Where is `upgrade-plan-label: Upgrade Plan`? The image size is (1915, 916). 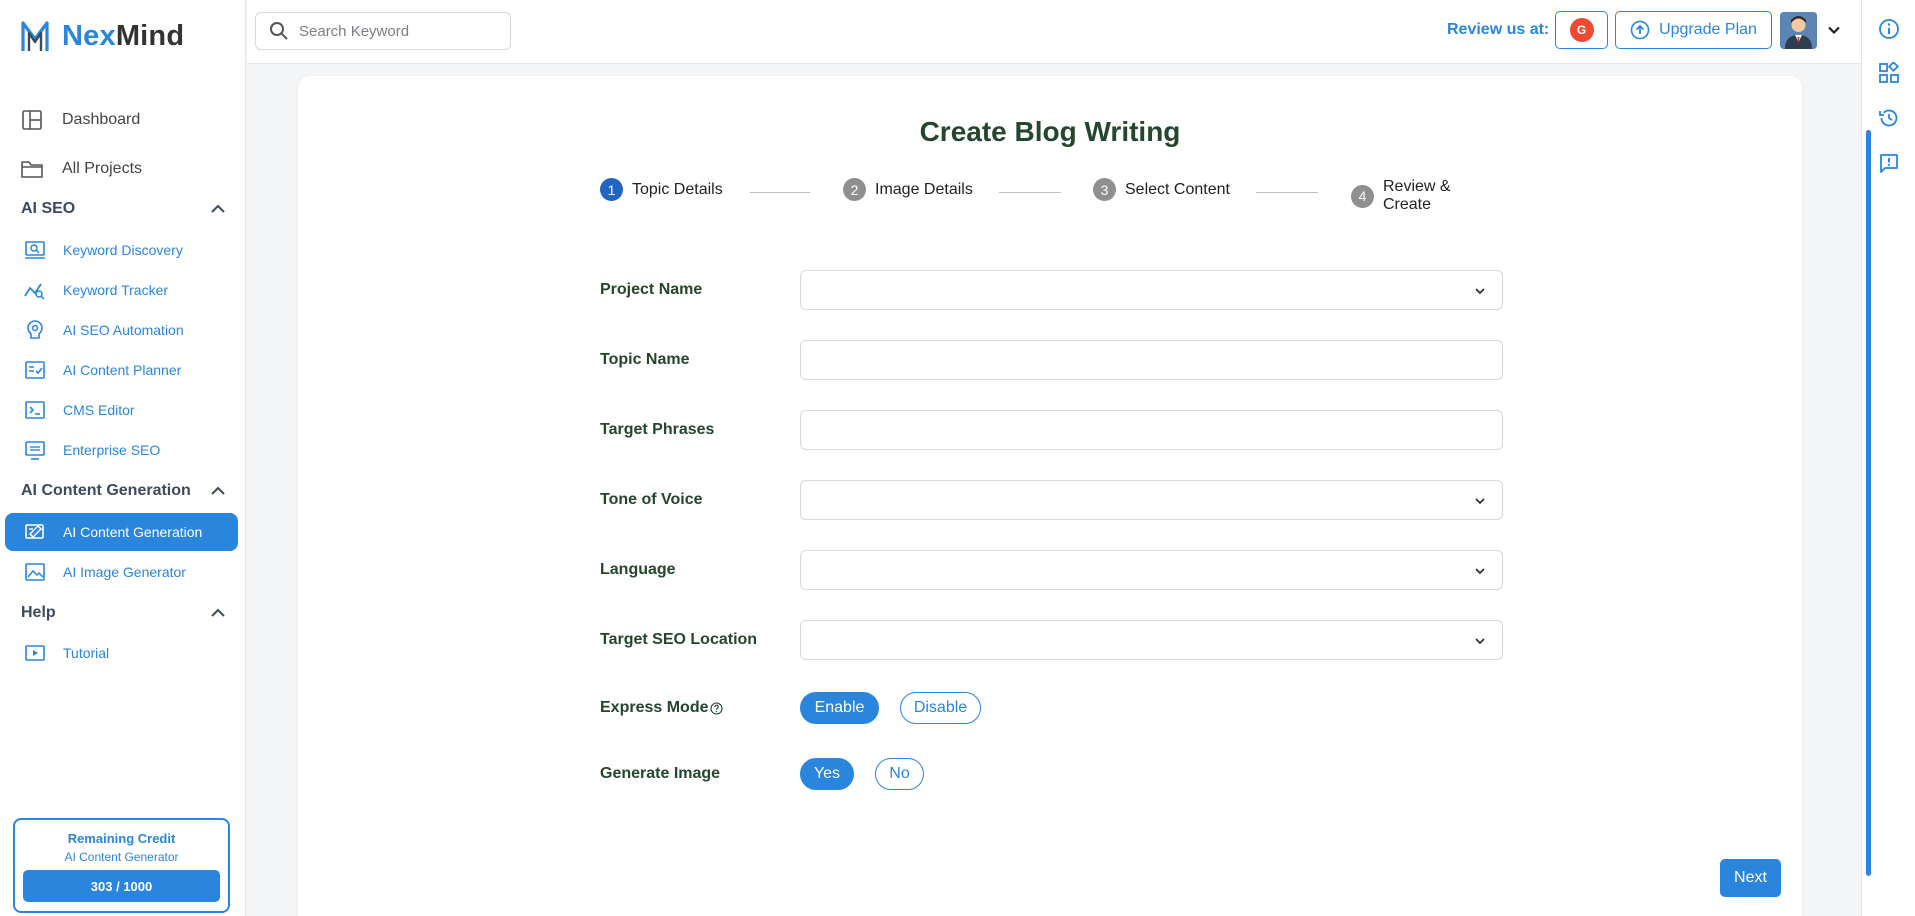 upgrade-plan-label: Upgrade Plan is located at coordinates (1708, 29).